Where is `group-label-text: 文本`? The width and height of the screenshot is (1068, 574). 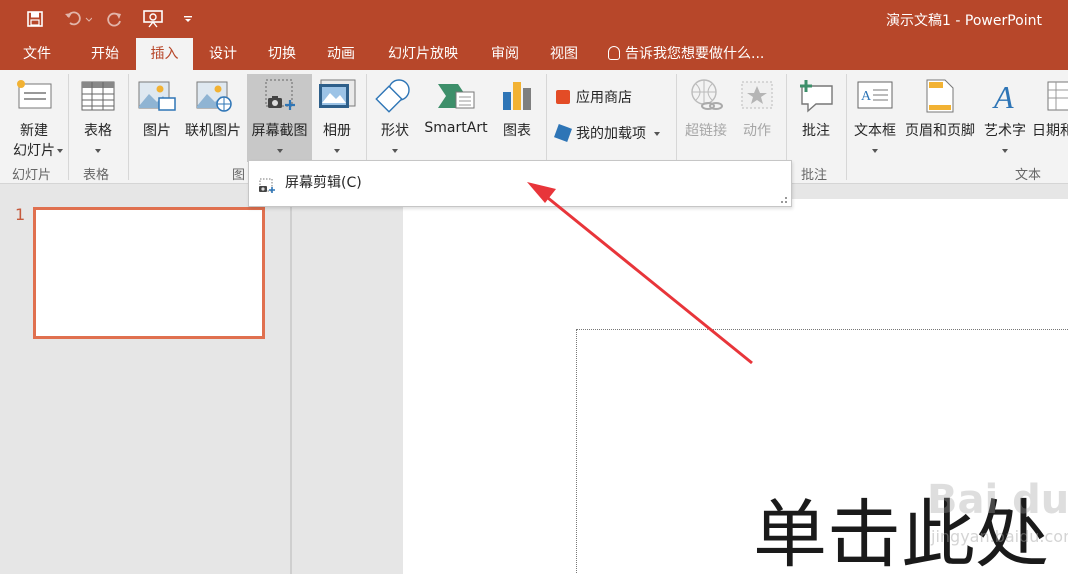
group-label-text: 文本 is located at coordinates (1028, 175).